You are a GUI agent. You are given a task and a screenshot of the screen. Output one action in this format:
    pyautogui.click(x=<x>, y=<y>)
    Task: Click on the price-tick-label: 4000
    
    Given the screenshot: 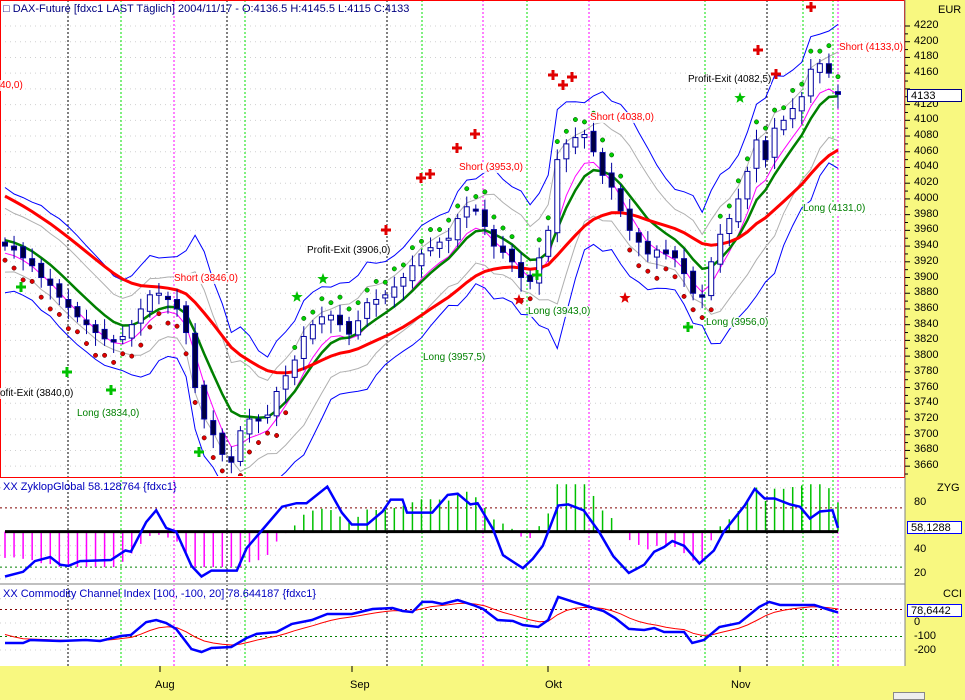 What is the action you would take?
    pyautogui.click(x=926, y=197)
    